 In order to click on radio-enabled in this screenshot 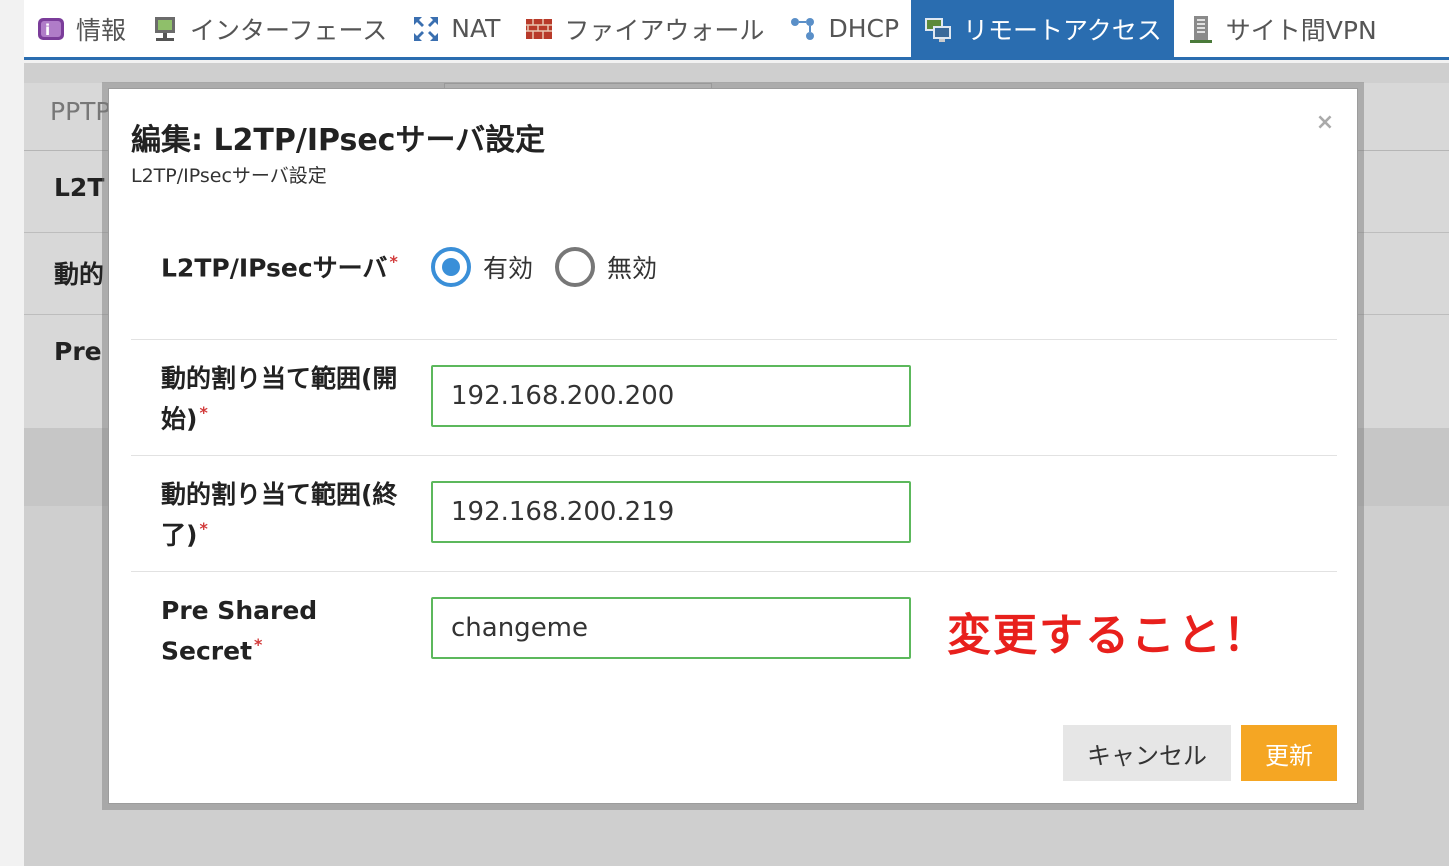, I will do `click(451, 267)`.